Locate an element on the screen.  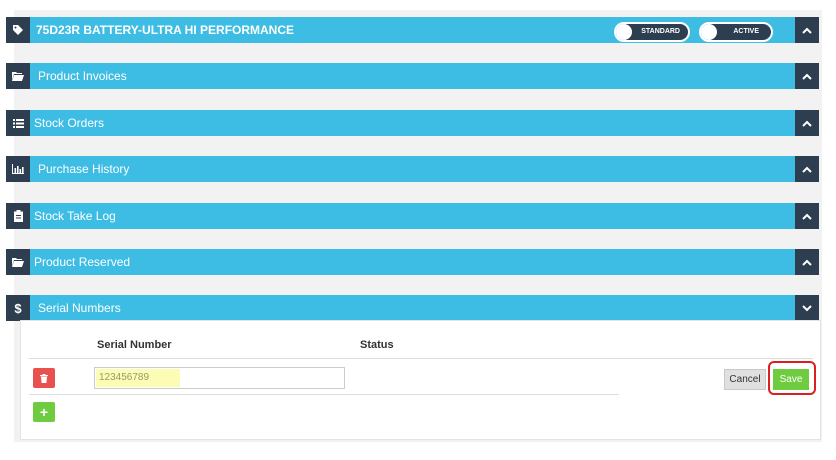
active-toggle: ACTIVE is located at coordinates (736, 32).